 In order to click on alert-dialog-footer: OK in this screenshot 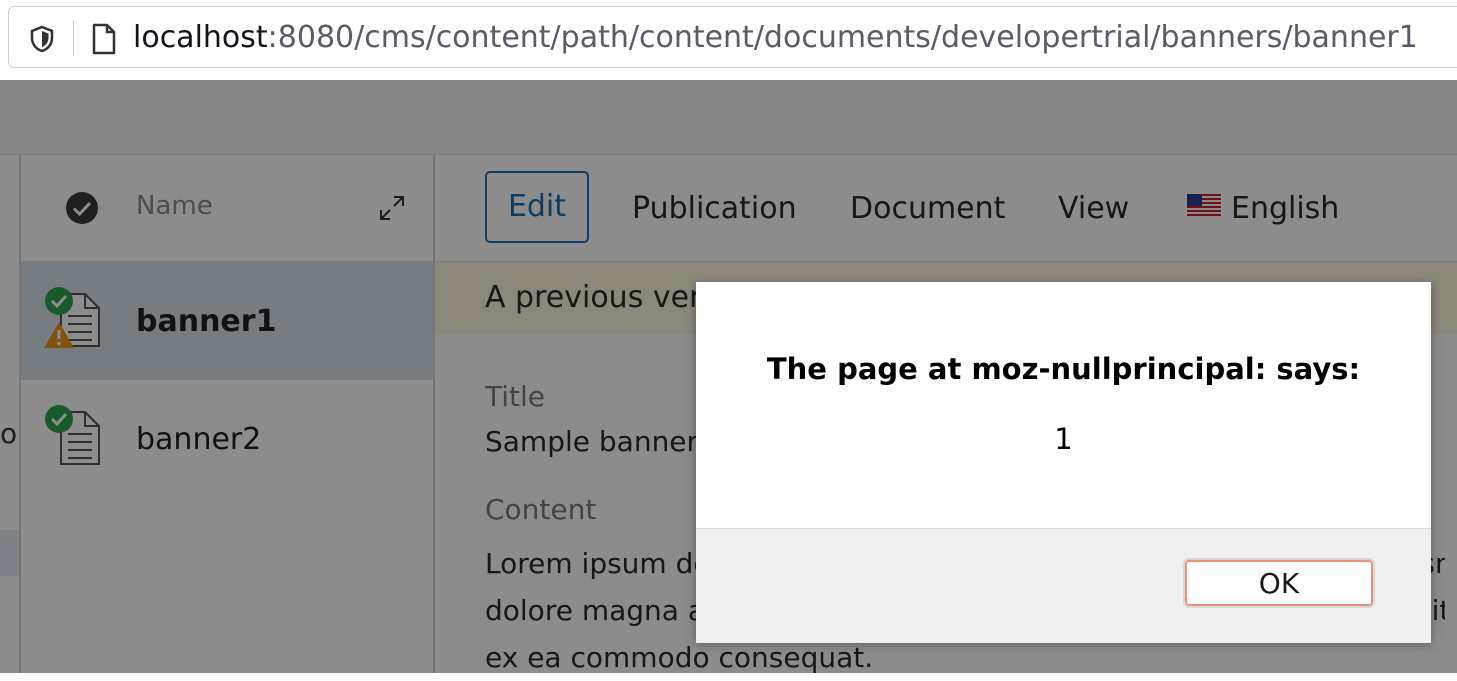, I will do `click(1063, 585)`.